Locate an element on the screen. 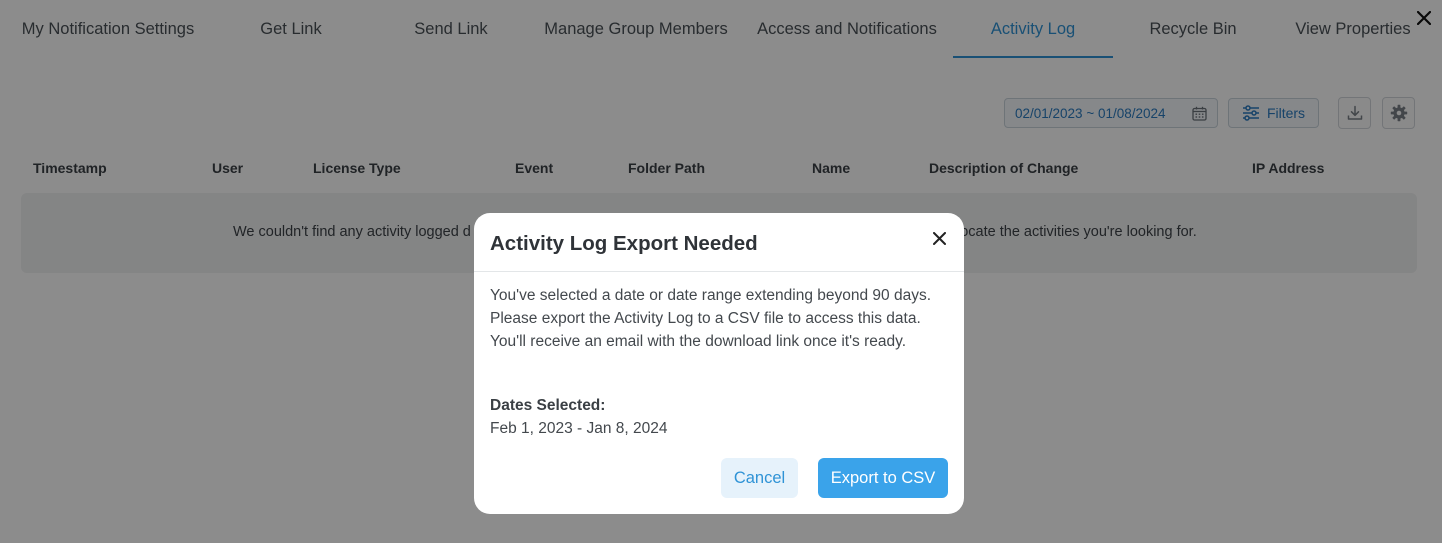 The image size is (1442, 543). cancel-button: Cancel is located at coordinates (759, 478).